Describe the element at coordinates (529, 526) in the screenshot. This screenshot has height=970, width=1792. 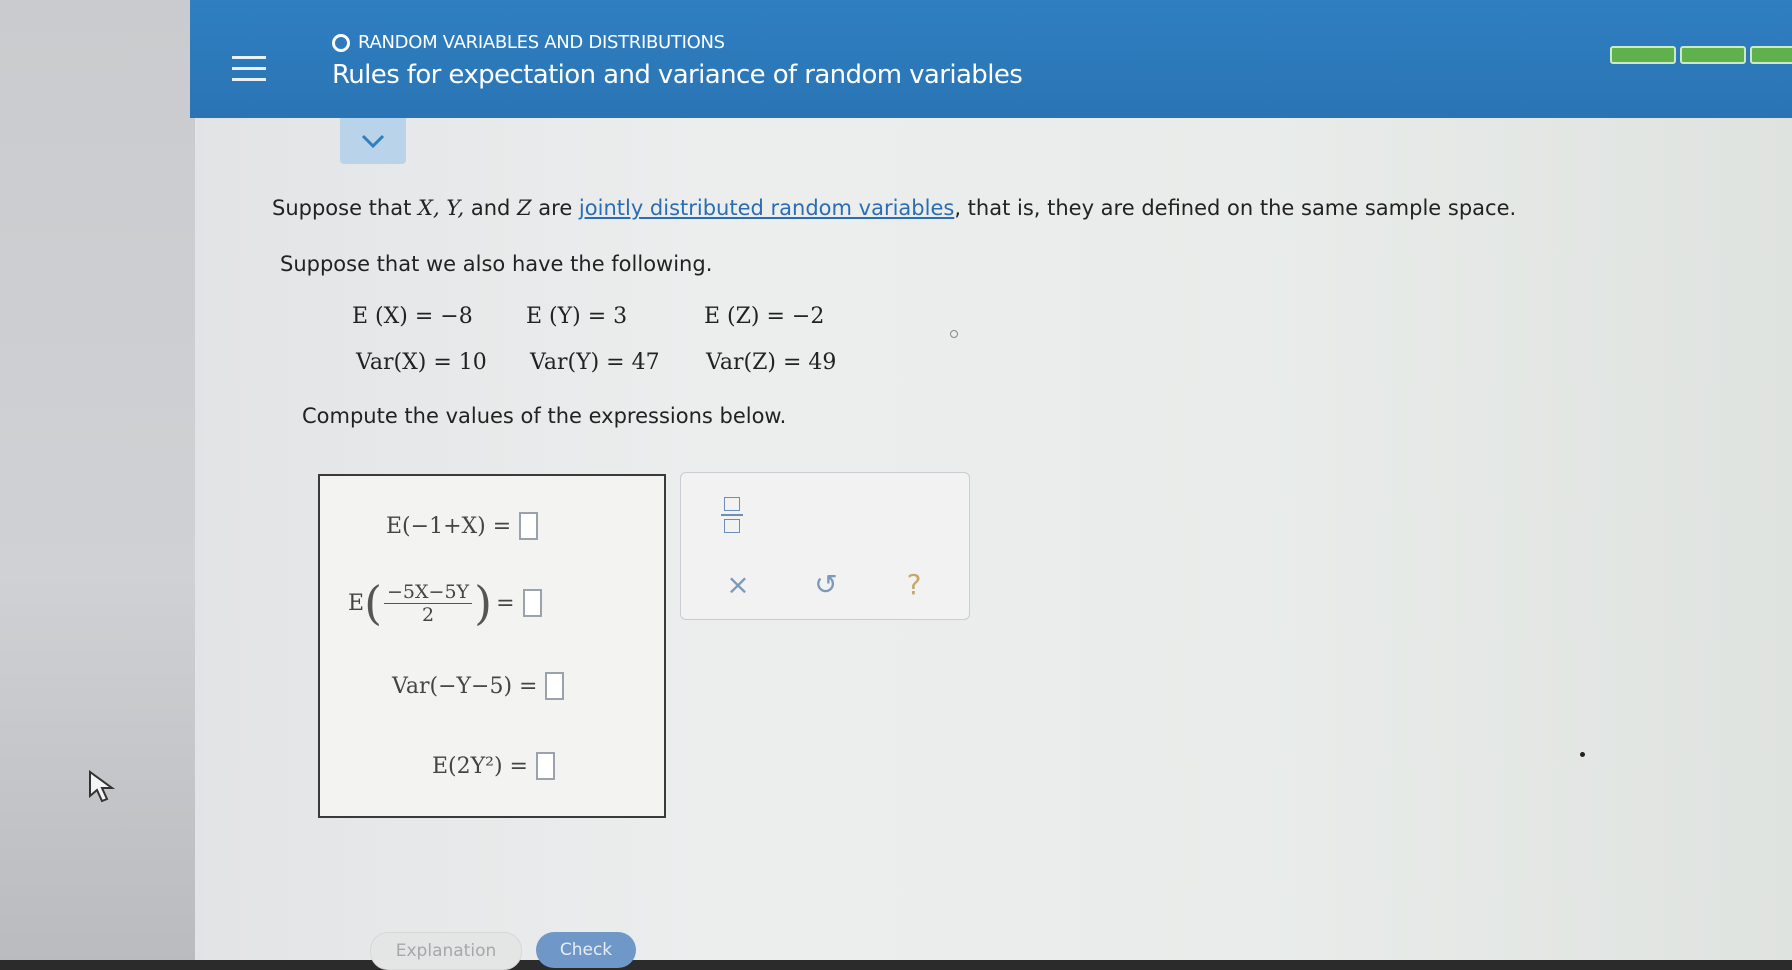
I see `answer-input-e1` at that location.